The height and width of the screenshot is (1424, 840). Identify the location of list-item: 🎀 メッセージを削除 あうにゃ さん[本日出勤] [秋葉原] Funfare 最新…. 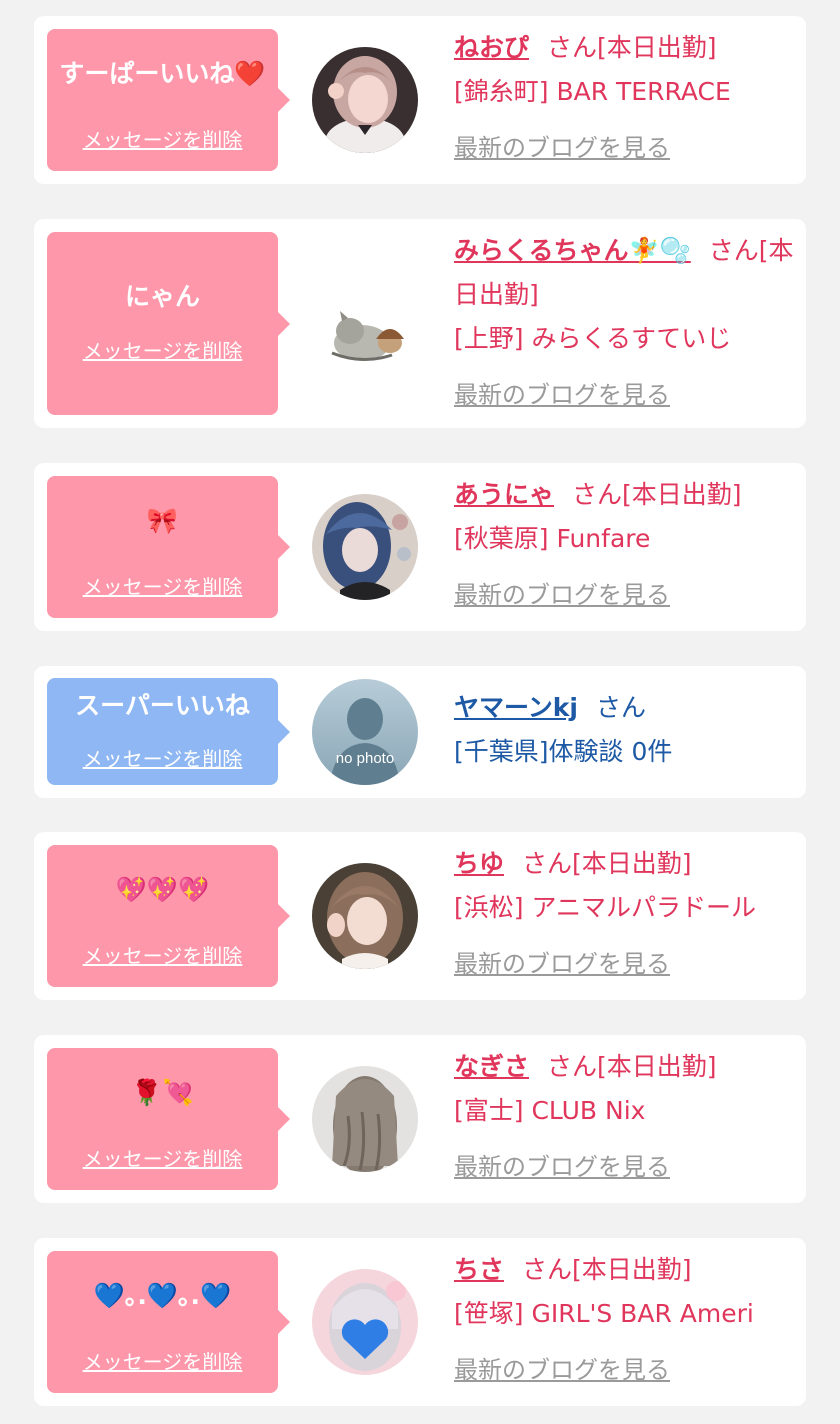
(420, 547).